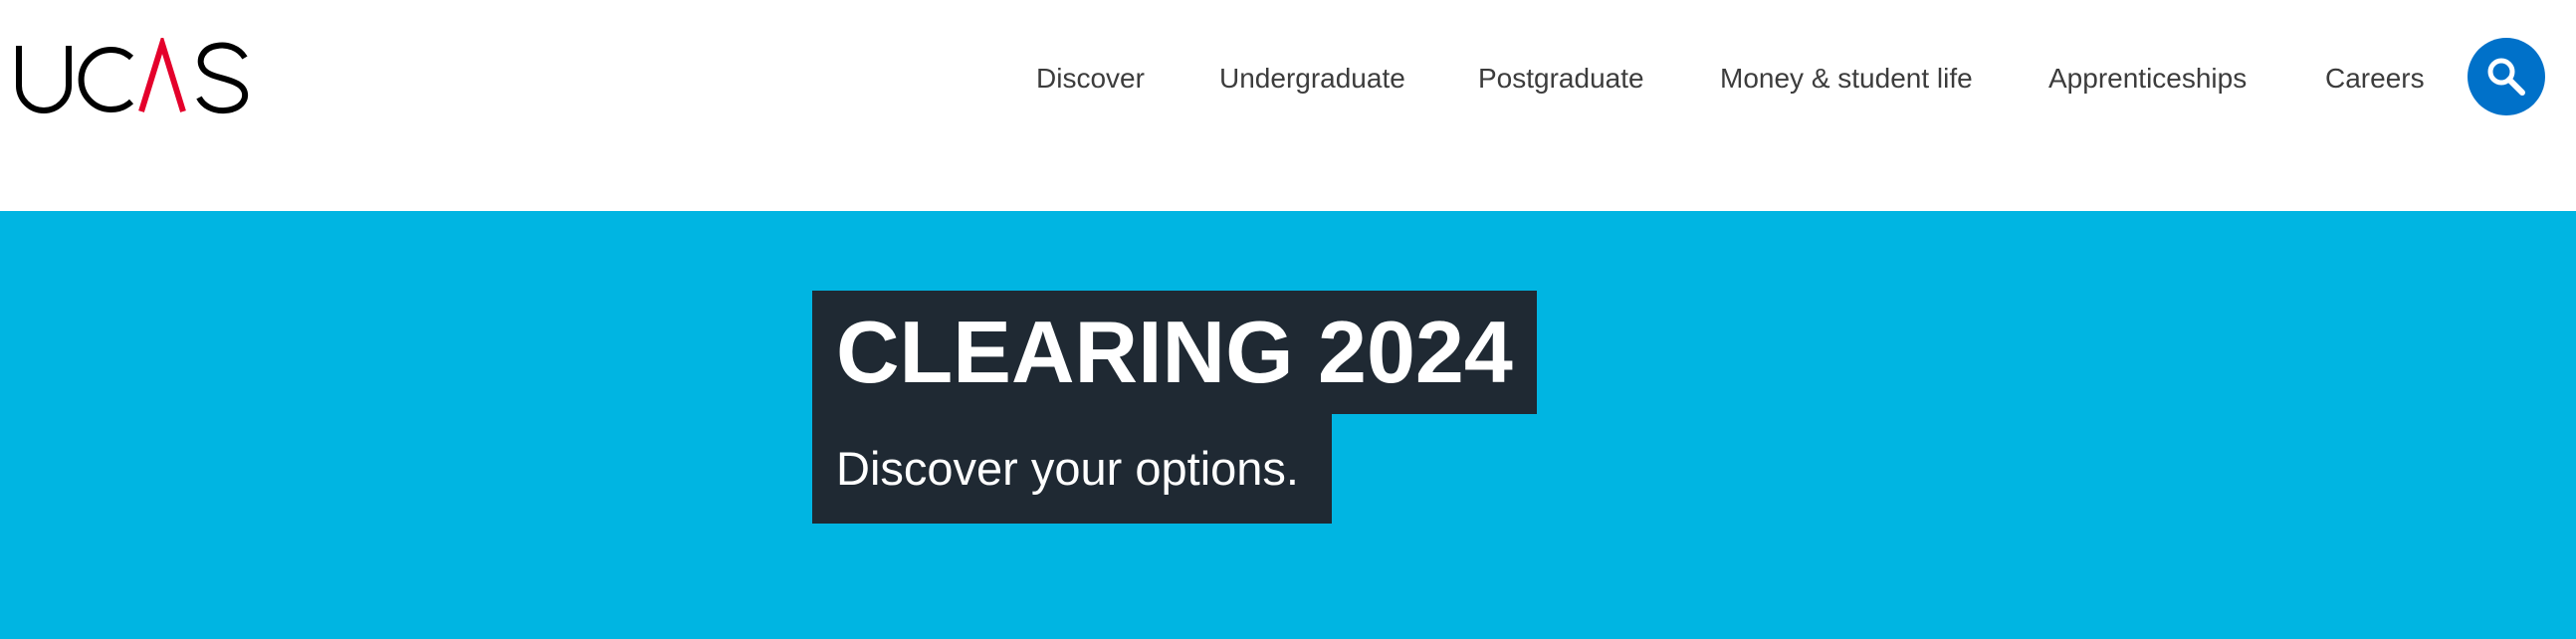  I want to click on hero-subtitle: Discover your options., so click(1072, 469).